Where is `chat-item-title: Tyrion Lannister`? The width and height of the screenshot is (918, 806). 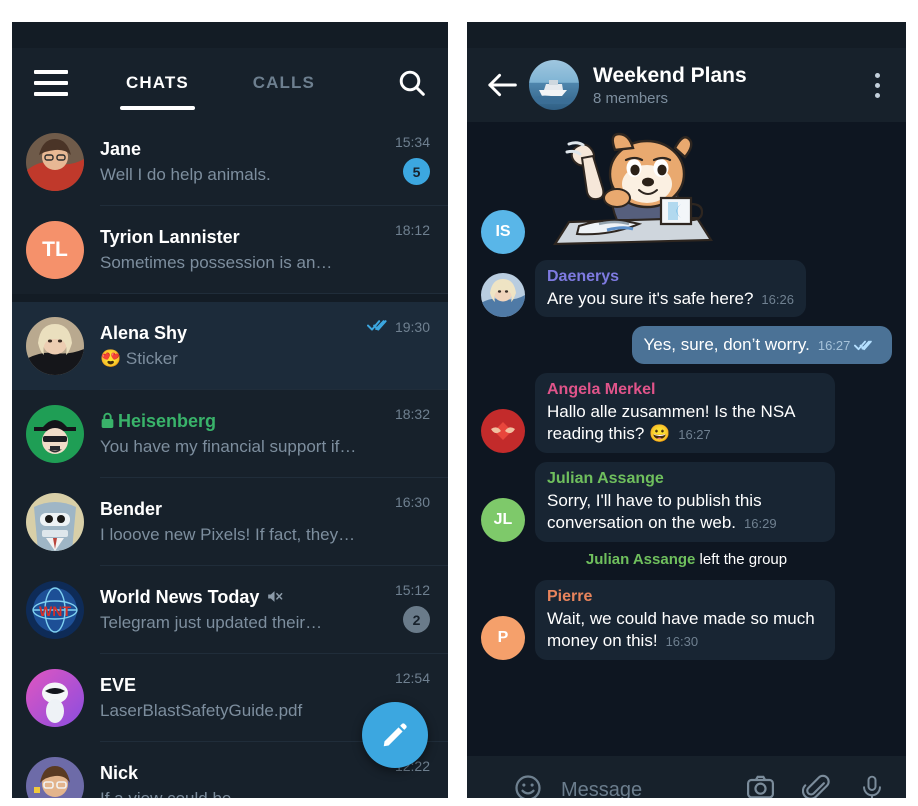
chat-item-title: Tyrion Lannister is located at coordinates (170, 237).